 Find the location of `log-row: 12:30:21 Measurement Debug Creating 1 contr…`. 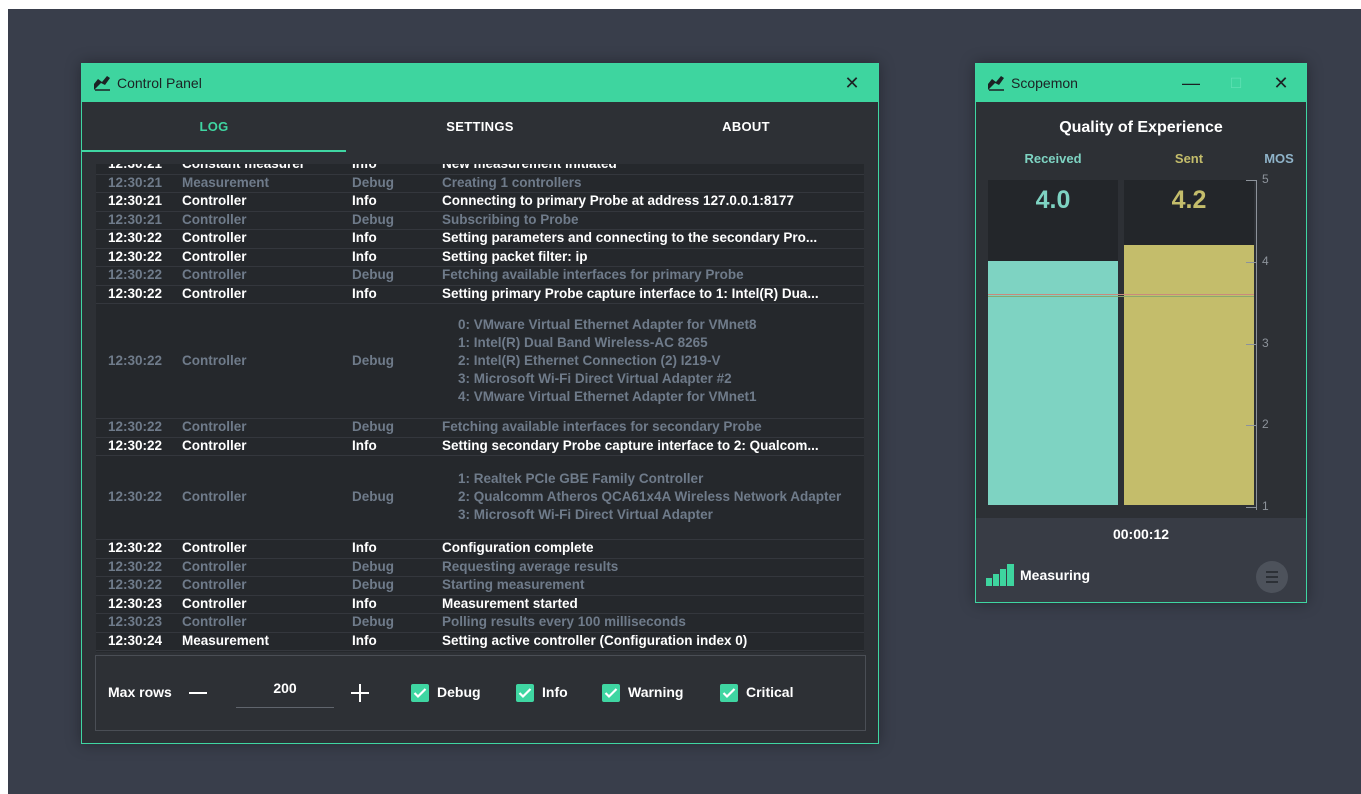

log-row: 12:30:21 Measurement Debug Creating 1 contr… is located at coordinates (480, 183).